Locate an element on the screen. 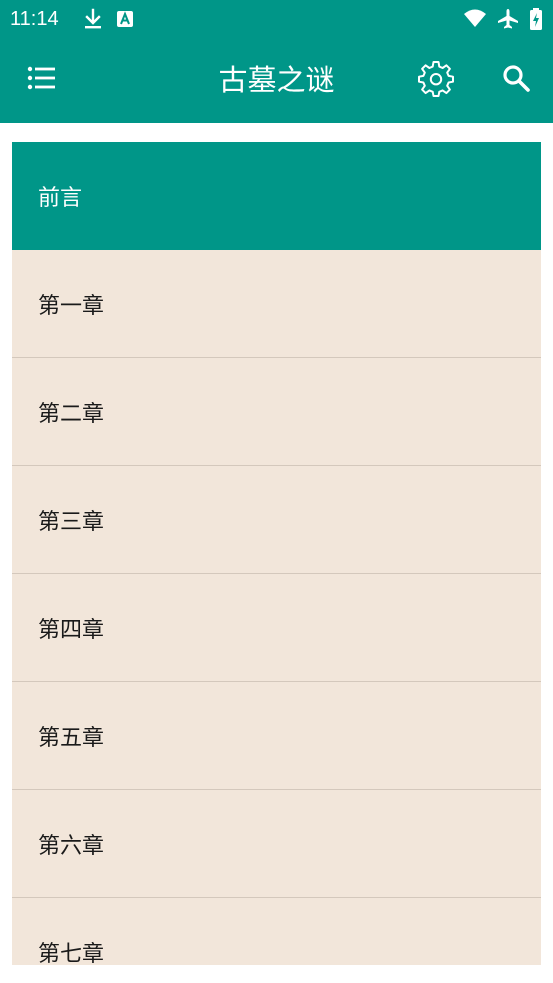 This screenshot has height=983, width=553. chapter-item: 第一章 is located at coordinates (276, 304).